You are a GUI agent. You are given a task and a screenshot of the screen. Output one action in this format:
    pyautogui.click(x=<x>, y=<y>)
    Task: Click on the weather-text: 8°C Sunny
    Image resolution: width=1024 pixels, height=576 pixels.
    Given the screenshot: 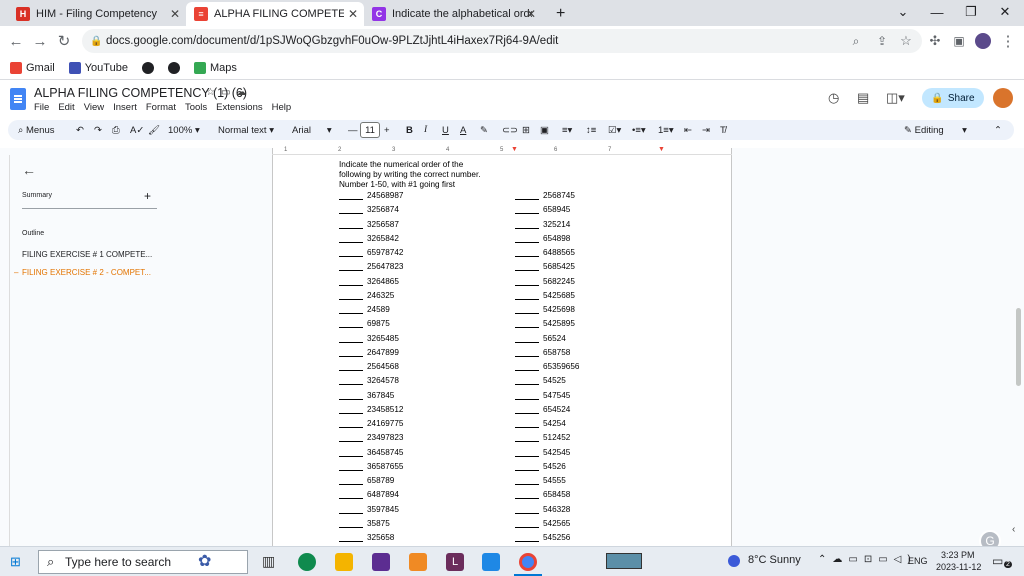 What is the action you would take?
    pyautogui.click(x=774, y=560)
    